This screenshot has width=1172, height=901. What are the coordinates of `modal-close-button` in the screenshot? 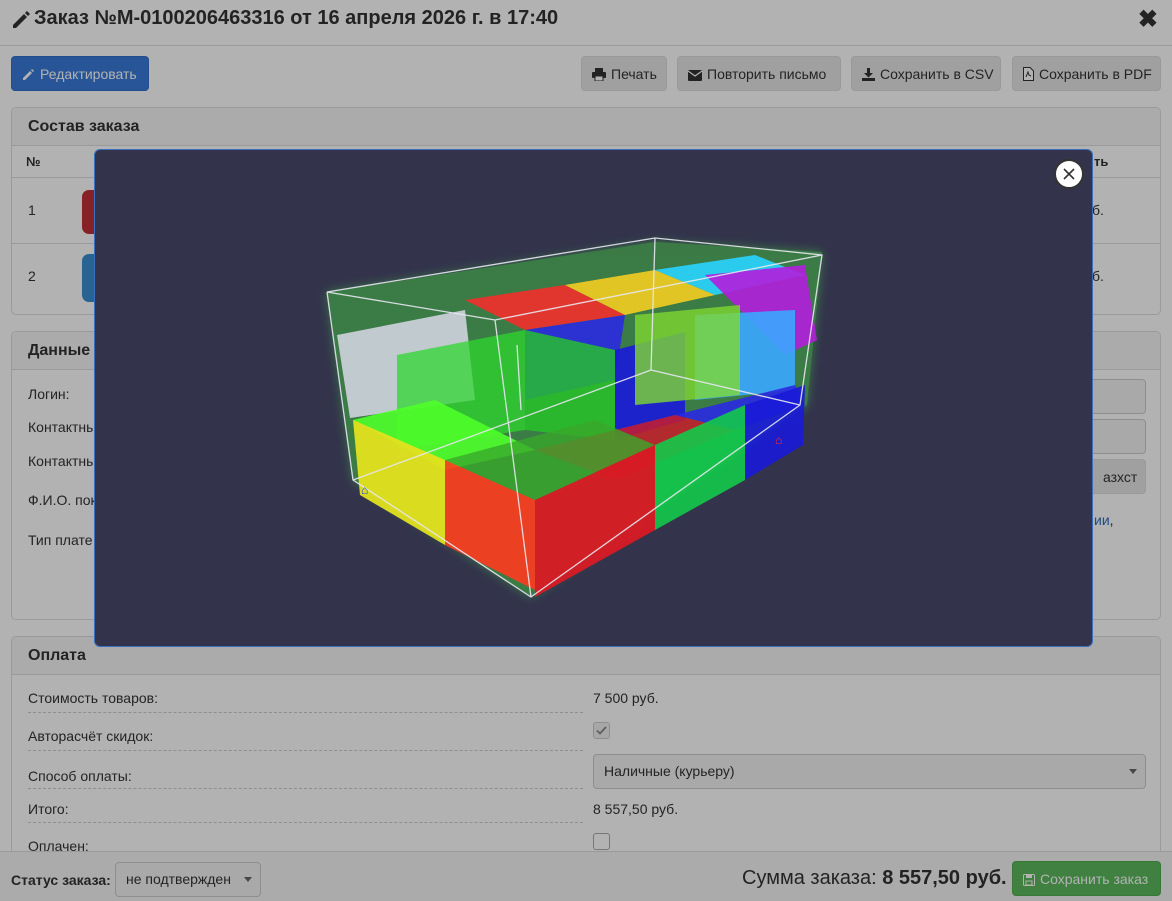 It's located at (1069, 174).